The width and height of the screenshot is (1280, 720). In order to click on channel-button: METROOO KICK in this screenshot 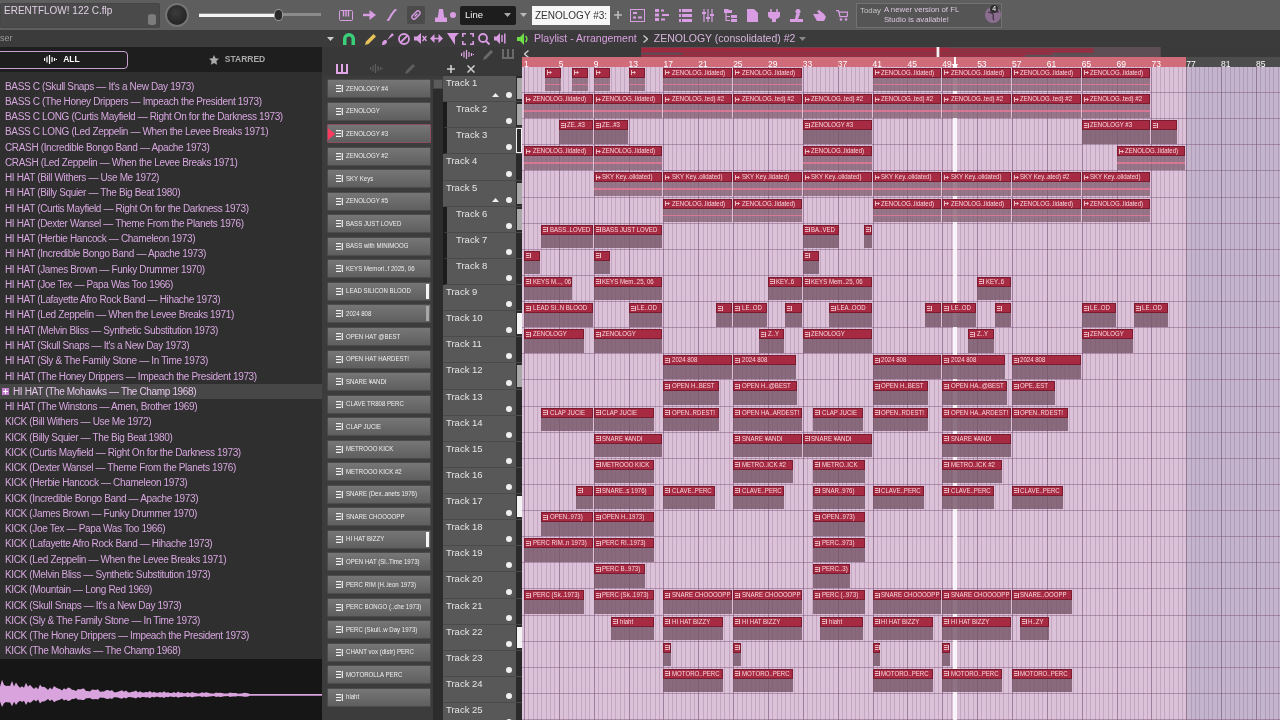, I will do `click(379, 449)`.